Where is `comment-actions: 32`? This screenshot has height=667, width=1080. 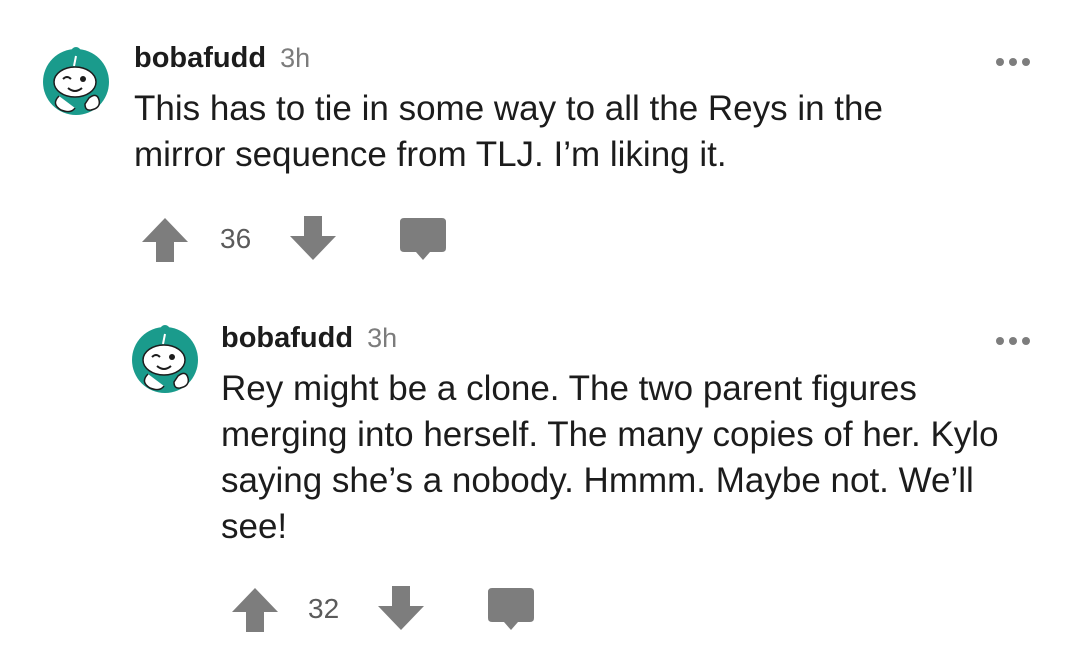 comment-actions: 32 is located at coordinates (390, 609).